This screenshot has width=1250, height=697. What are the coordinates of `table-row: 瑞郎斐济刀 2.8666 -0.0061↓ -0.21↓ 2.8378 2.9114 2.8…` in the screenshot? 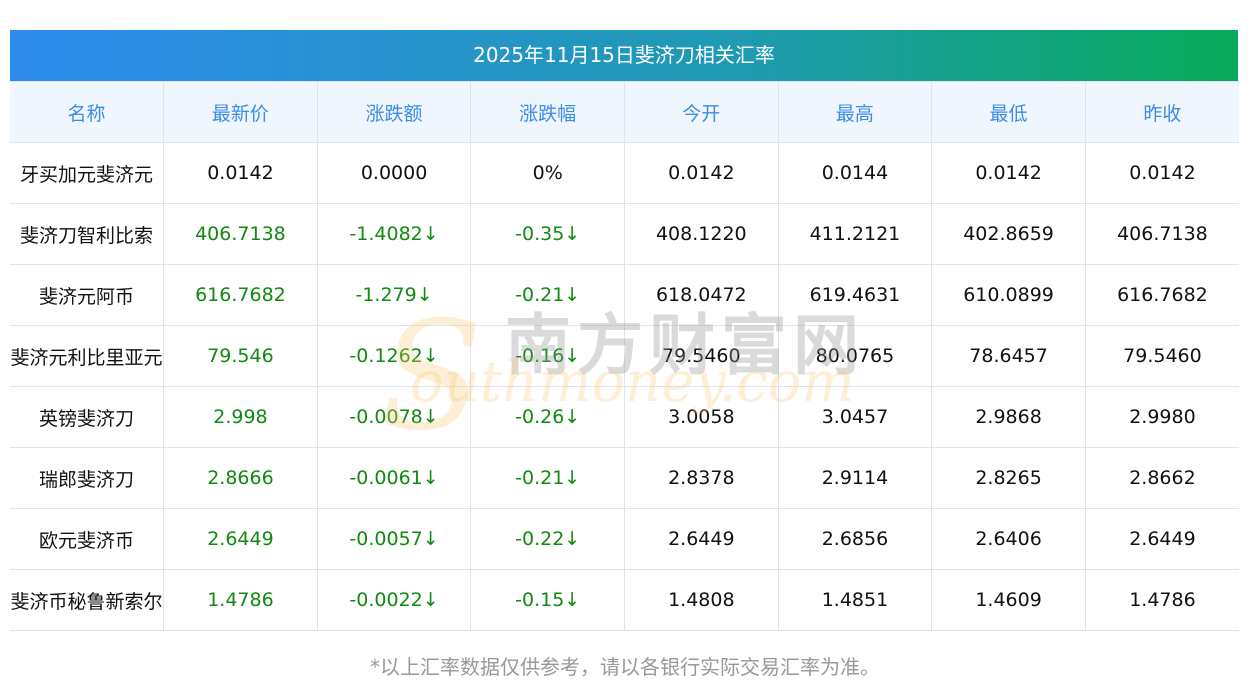 It's located at (624, 478).